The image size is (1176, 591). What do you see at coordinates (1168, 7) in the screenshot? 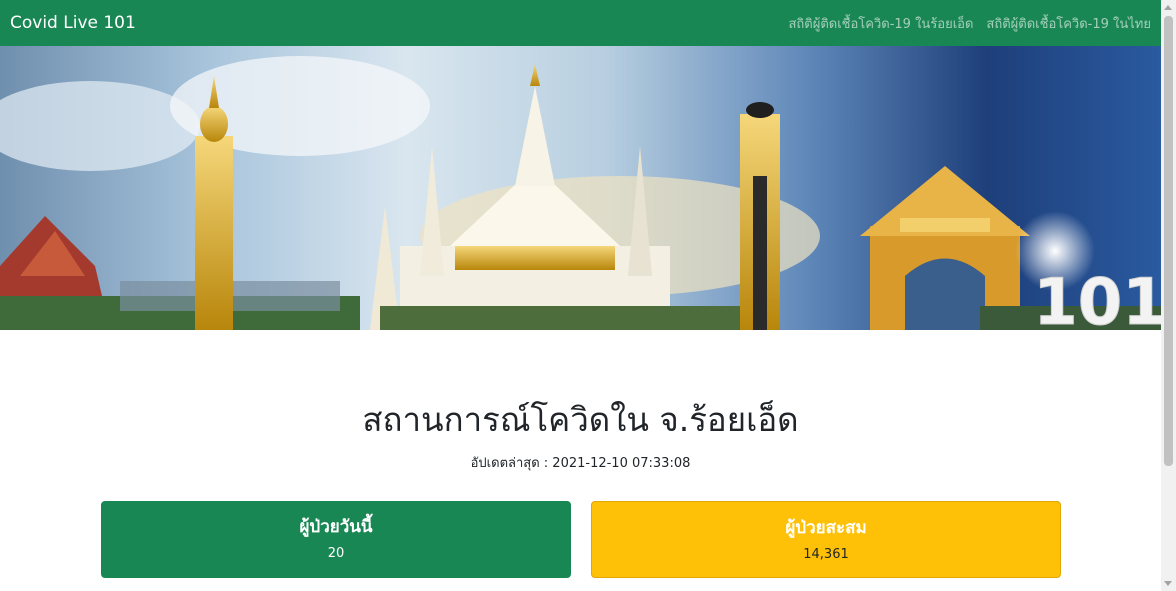
I see `scroll-up-arrow-icon` at bounding box center [1168, 7].